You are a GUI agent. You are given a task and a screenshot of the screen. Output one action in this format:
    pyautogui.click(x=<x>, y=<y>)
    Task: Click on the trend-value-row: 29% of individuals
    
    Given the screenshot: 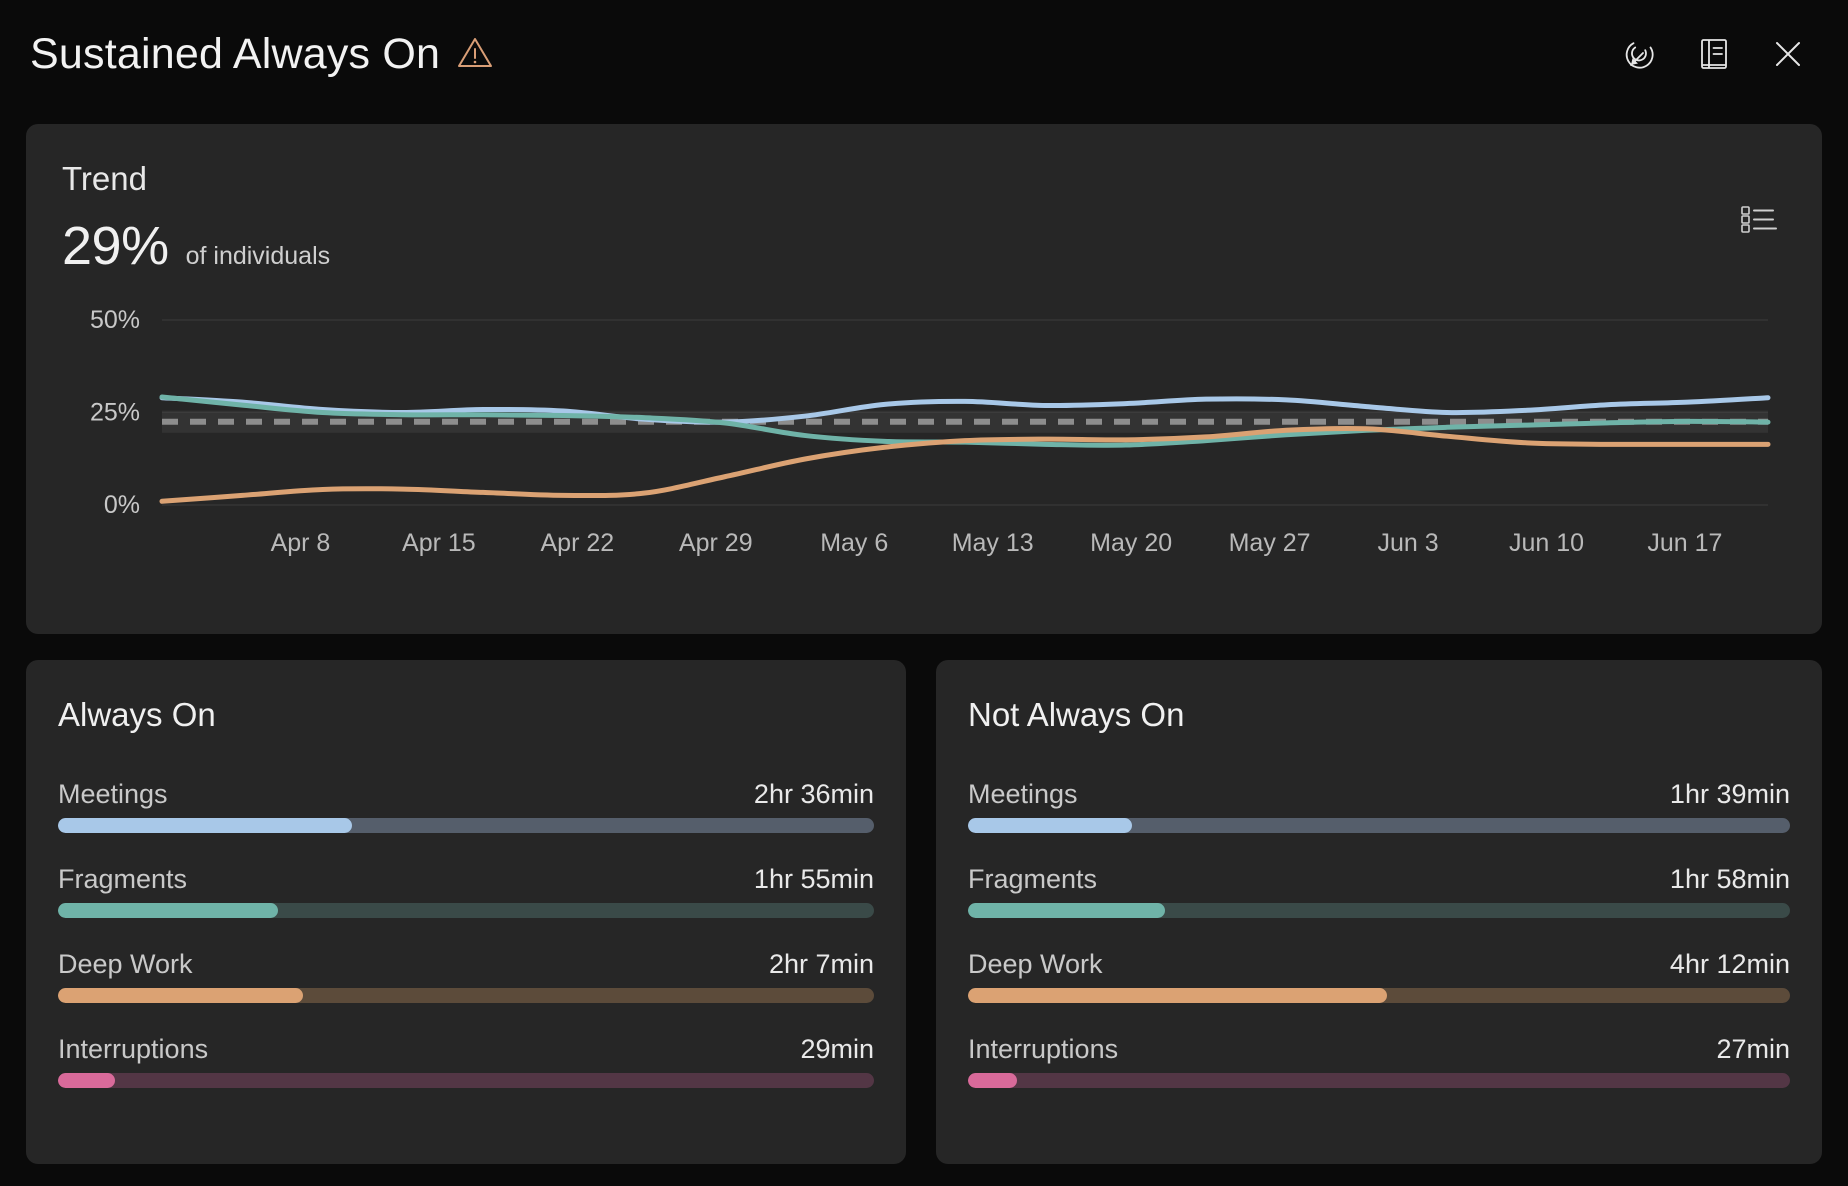 What is the action you would take?
    pyautogui.click(x=924, y=246)
    